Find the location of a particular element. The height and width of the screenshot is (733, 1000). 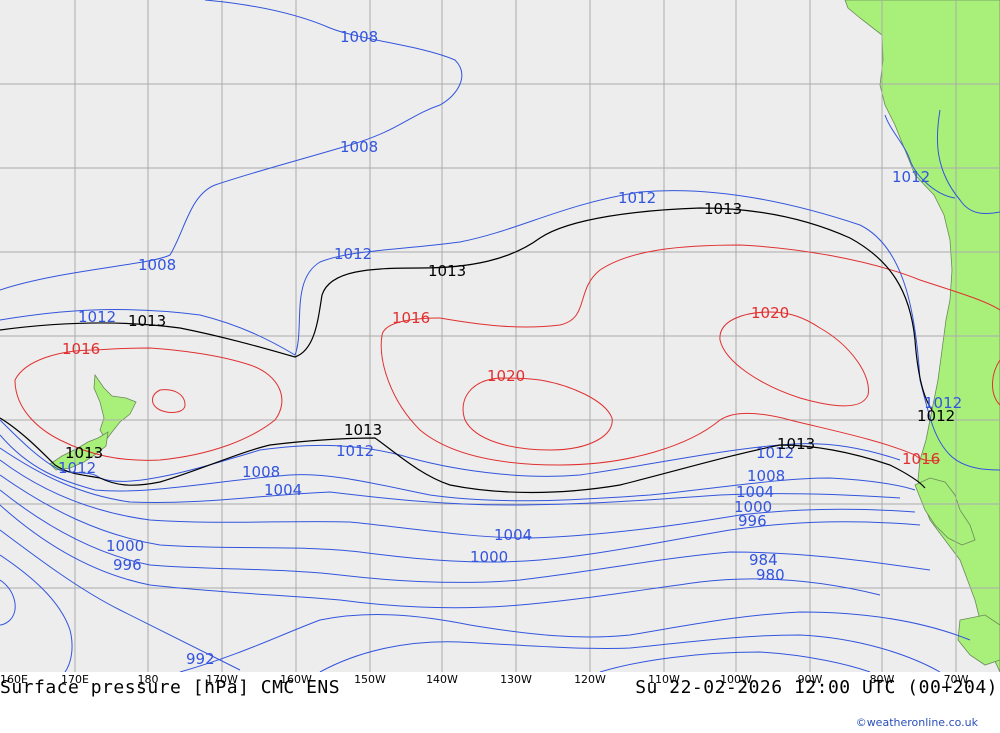

longitude-tick: 150W is located at coordinates (370, 679).